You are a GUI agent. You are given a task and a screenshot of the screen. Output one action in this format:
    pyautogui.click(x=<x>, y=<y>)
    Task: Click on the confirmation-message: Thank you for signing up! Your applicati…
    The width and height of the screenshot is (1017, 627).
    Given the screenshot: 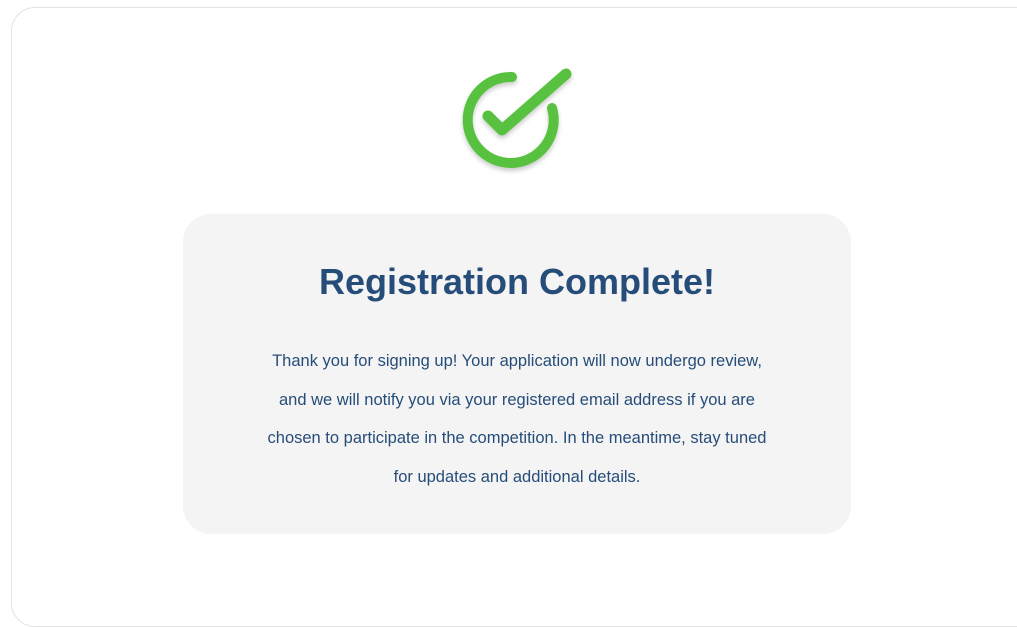 What is the action you would take?
    pyautogui.click(x=517, y=419)
    